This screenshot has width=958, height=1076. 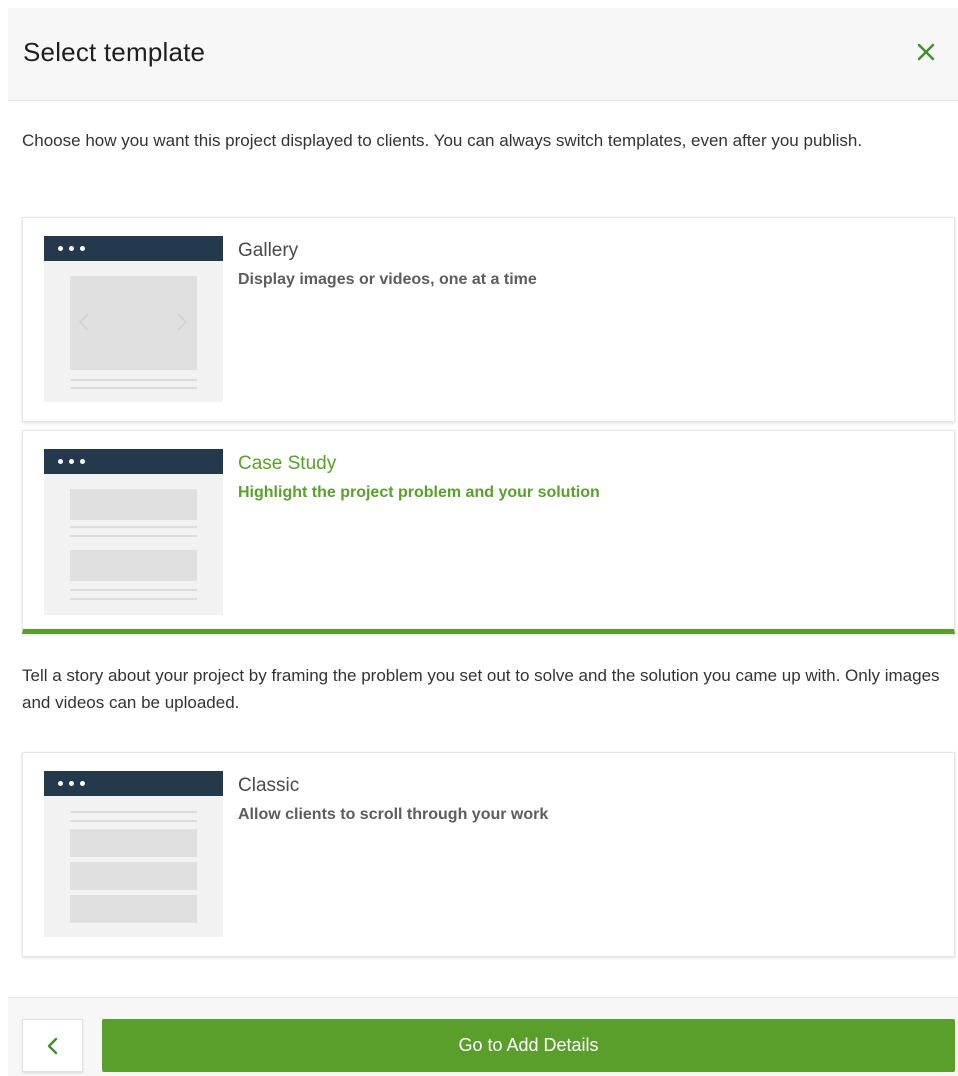 I want to click on template-name: Gallery, so click(x=268, y=250).